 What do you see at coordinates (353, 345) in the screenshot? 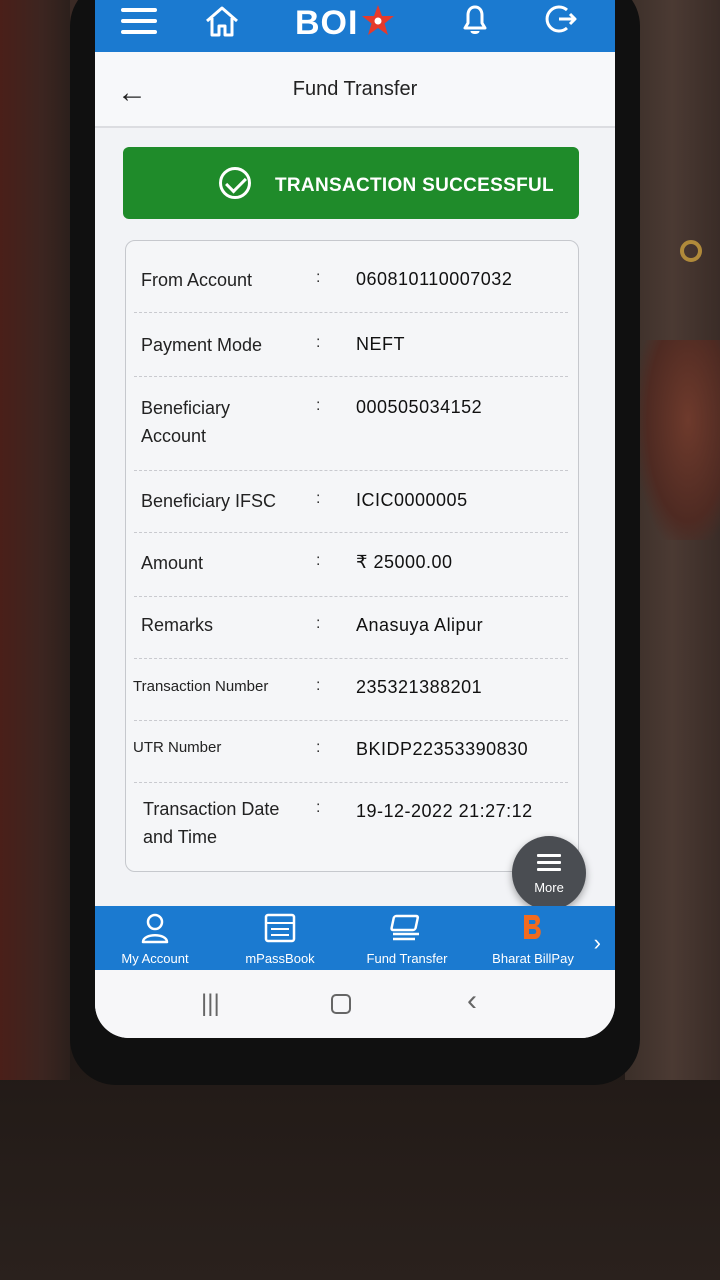
I see `detail-row-payment-mode: Payment Mode : NEFT` at bounding box center [353, 345].